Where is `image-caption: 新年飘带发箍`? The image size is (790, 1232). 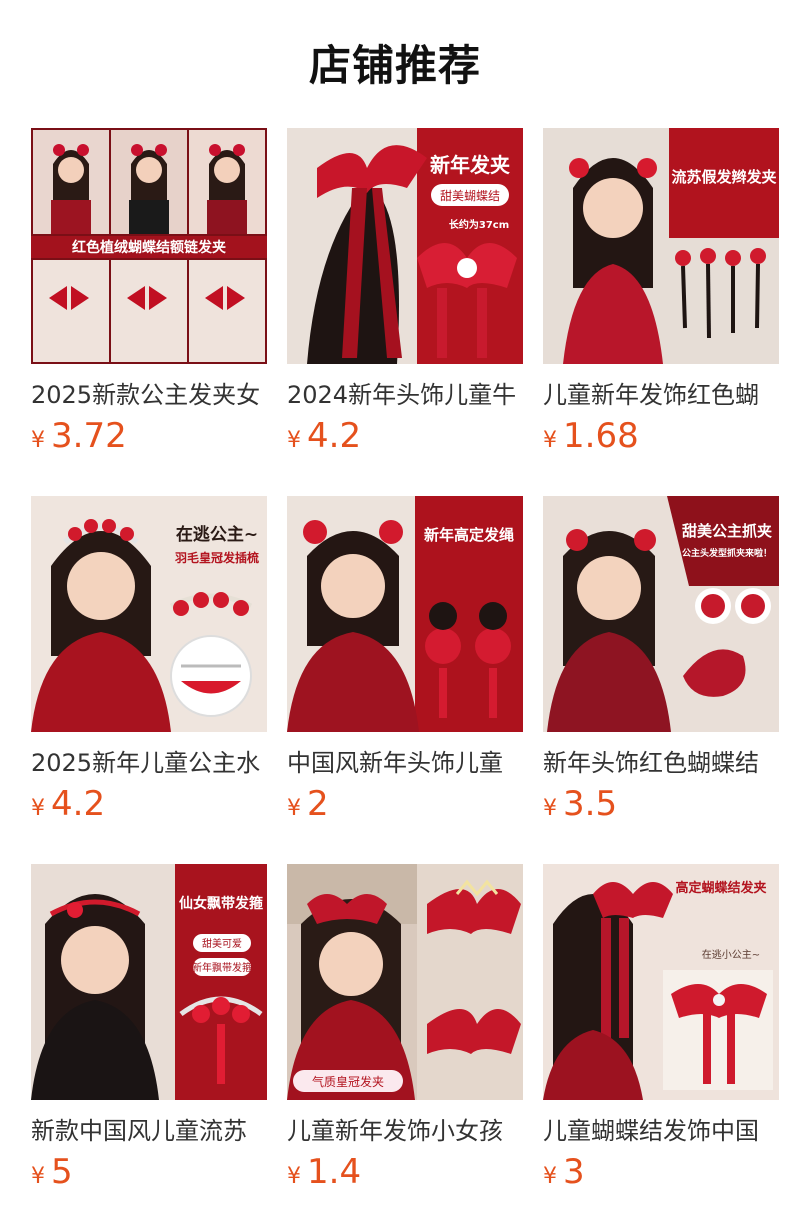 image-caption: 新年飘带发箍 is located at coordinates (222, 967).